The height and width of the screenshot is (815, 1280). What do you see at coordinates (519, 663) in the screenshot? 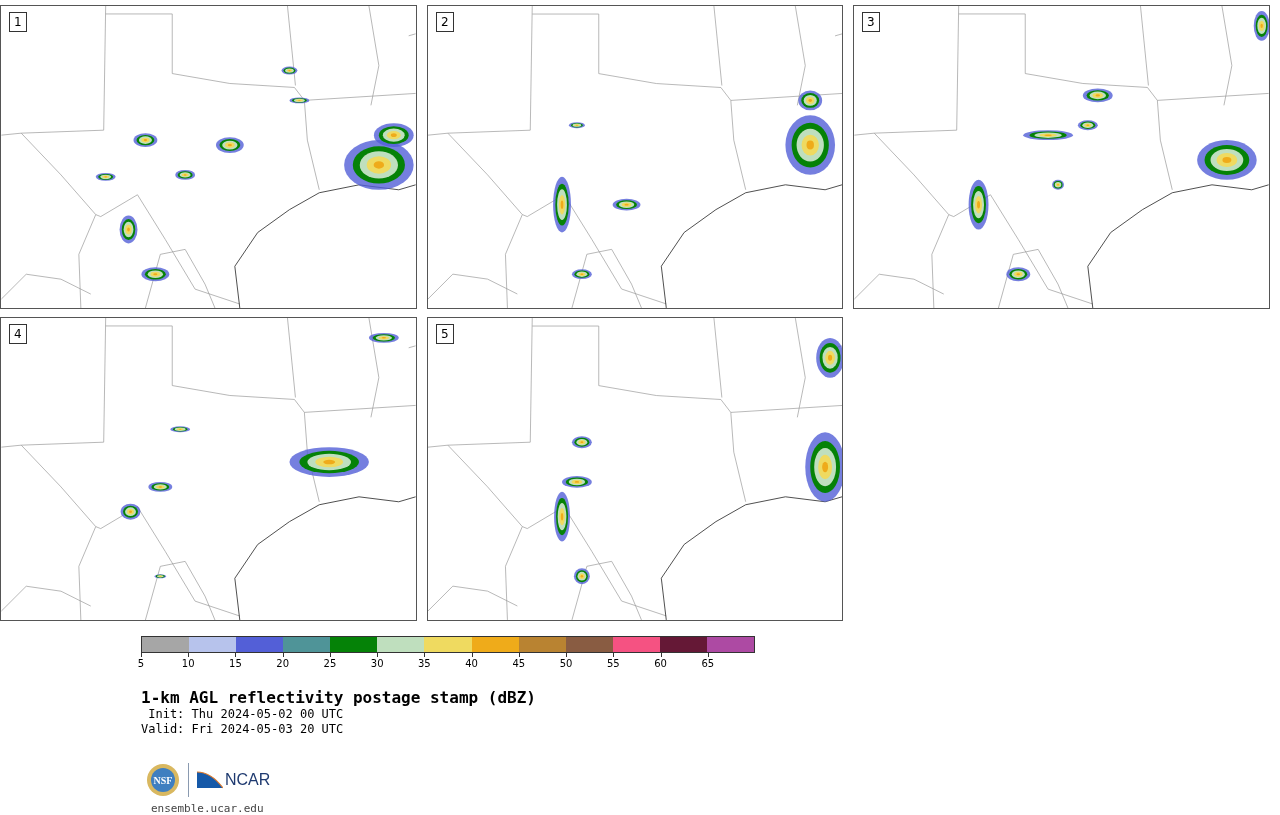
I see `tick-label: 45` at bounding box center [519, 663].